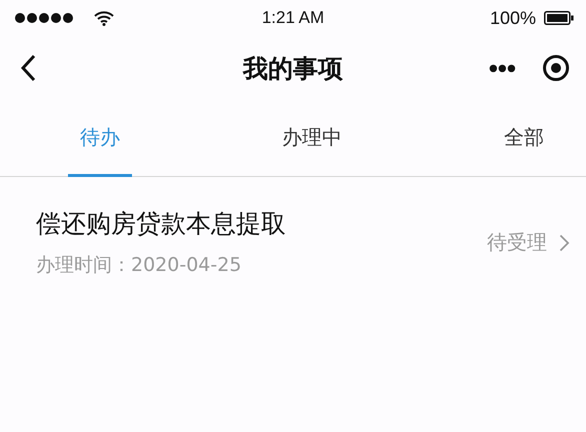  What do you see at coordinates (139, 265) in the screenshot?
I see `item-date: 办理时间：2020-04-25` at bounding box center [139, 265].